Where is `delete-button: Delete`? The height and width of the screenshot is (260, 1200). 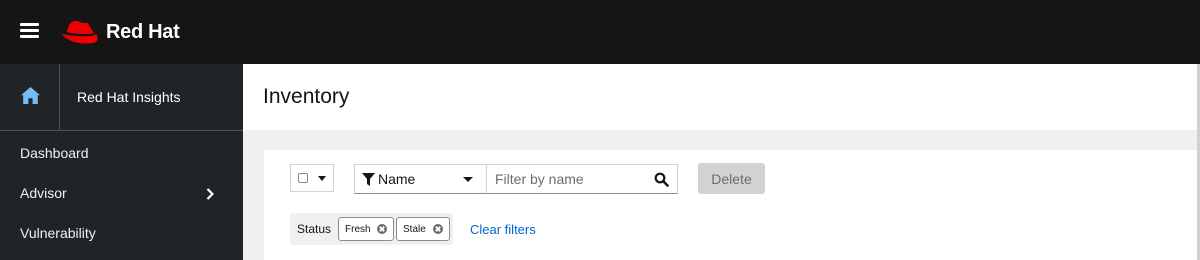 delete-button: Delete is located at coordinates (731, 178).